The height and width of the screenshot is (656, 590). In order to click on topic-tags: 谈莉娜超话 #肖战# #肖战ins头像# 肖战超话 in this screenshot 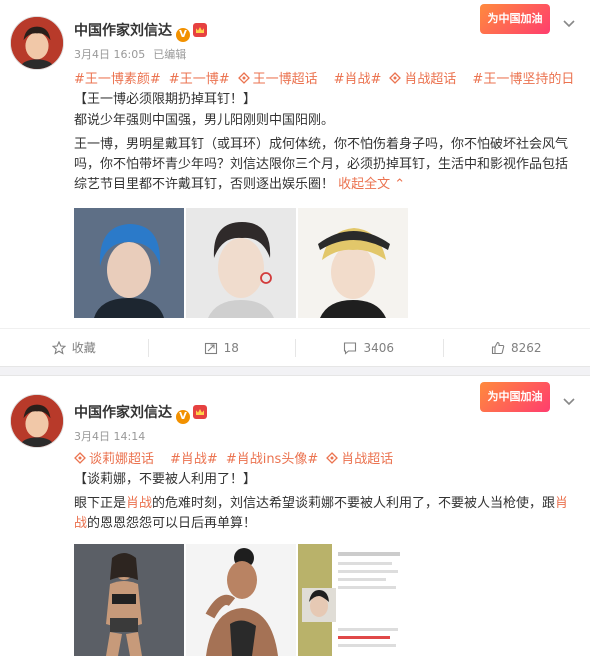, I will do `click(324, 457)`.